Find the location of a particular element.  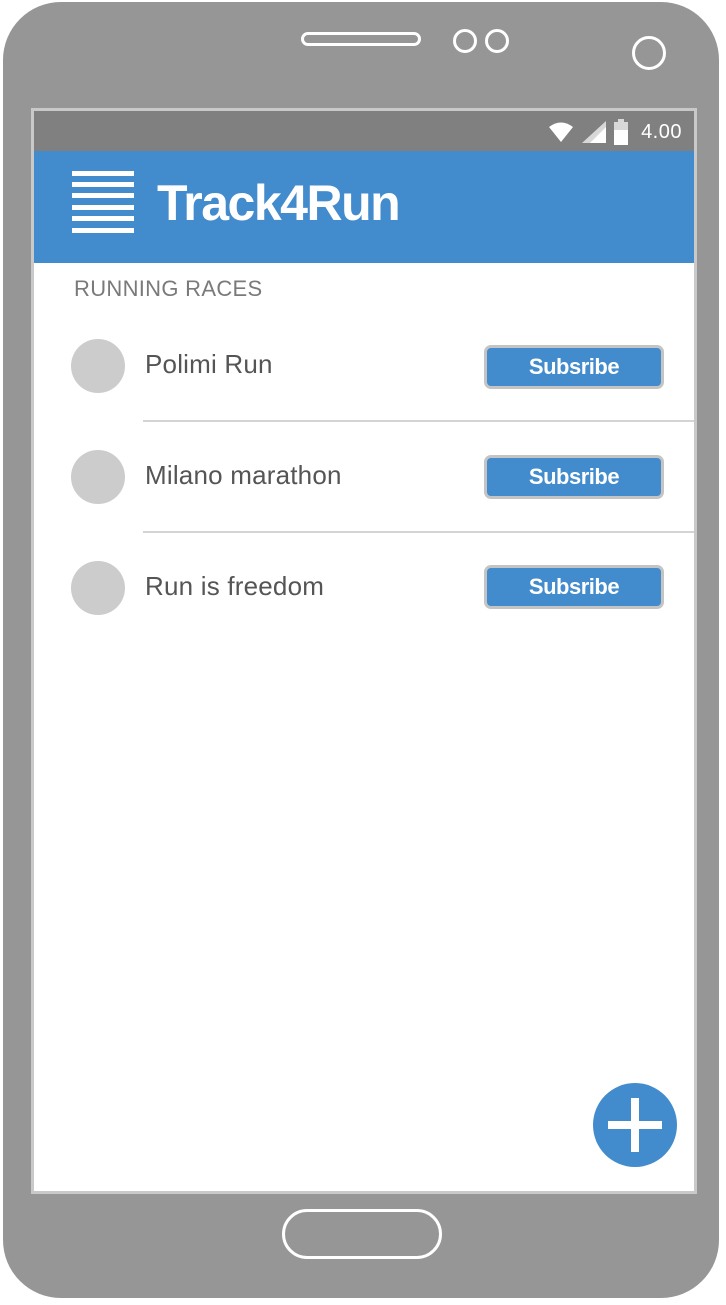

app-title: Track4Run is located at coordinates (279, 203).